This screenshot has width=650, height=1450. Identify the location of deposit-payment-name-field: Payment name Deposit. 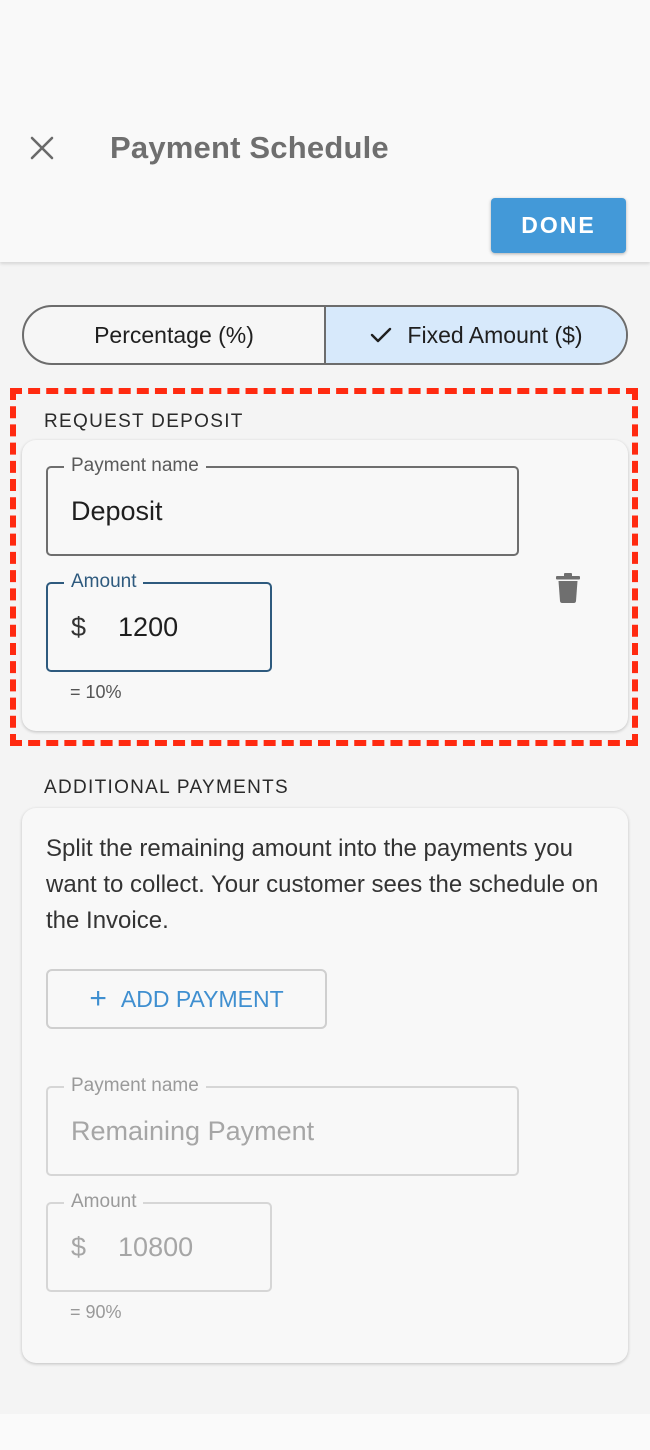
(282, 505).